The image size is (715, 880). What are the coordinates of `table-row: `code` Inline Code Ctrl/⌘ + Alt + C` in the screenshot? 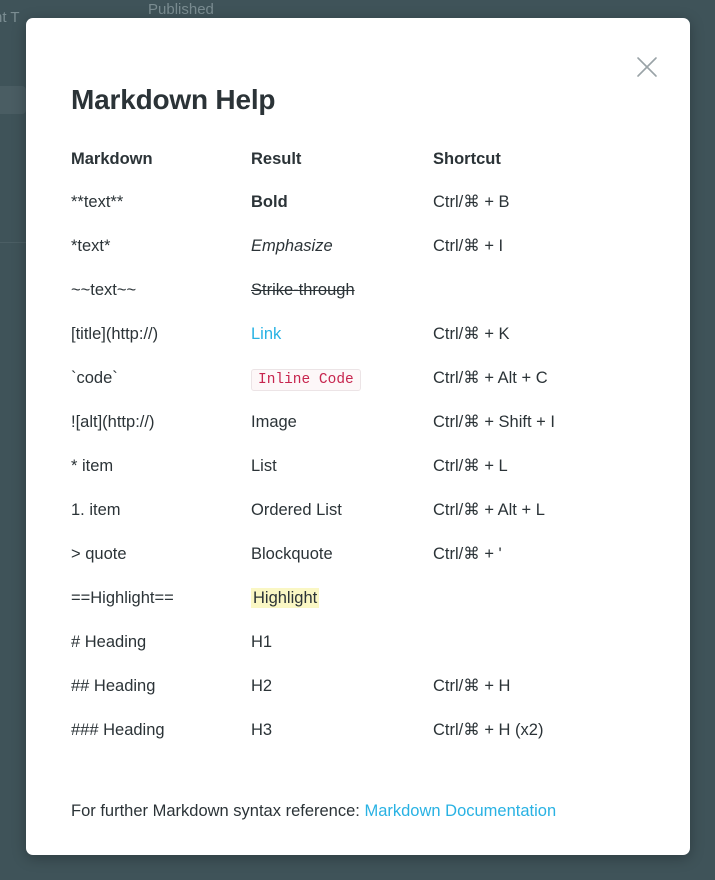 It's located at (361, 378).